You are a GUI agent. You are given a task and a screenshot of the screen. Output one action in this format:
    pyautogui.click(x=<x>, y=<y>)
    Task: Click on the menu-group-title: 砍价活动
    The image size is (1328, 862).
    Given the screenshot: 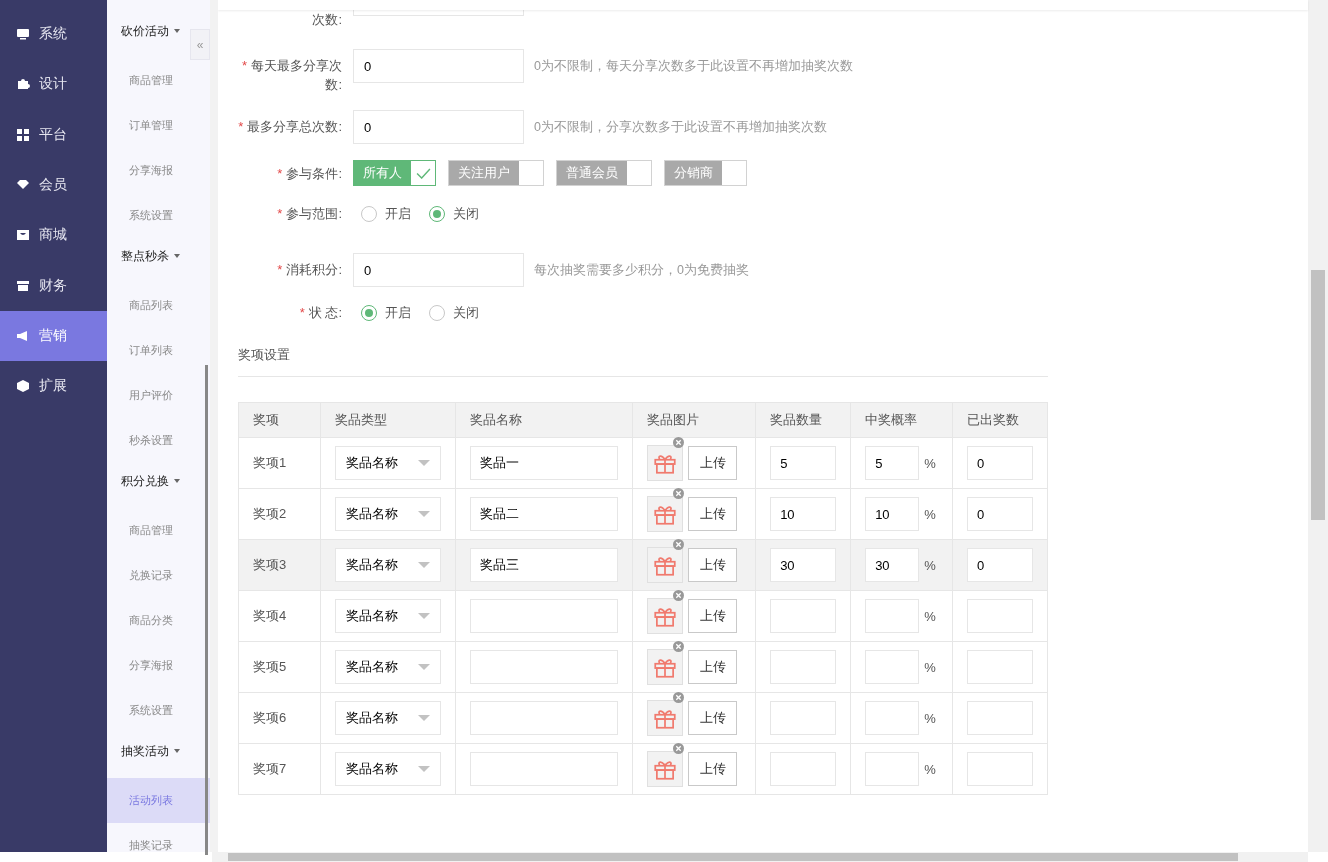 What is the action you would take?
    pyautogui.click(x=145, y=31)
    